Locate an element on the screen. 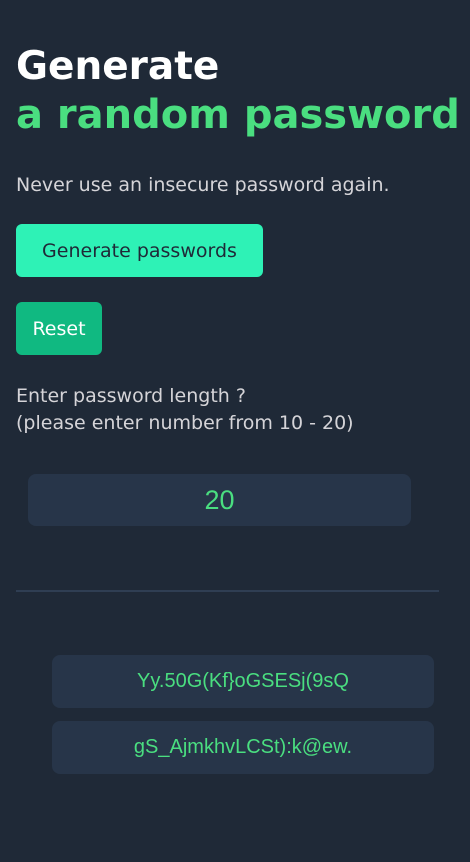 The height and width of the screenshot is (862, 470). reset-button: Reset is located at coordinates (59, 328).